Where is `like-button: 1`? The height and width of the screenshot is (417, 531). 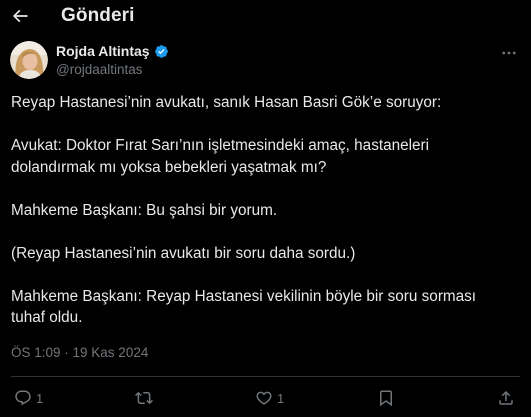
like-button: 1 is located at coordinates (269, 398).